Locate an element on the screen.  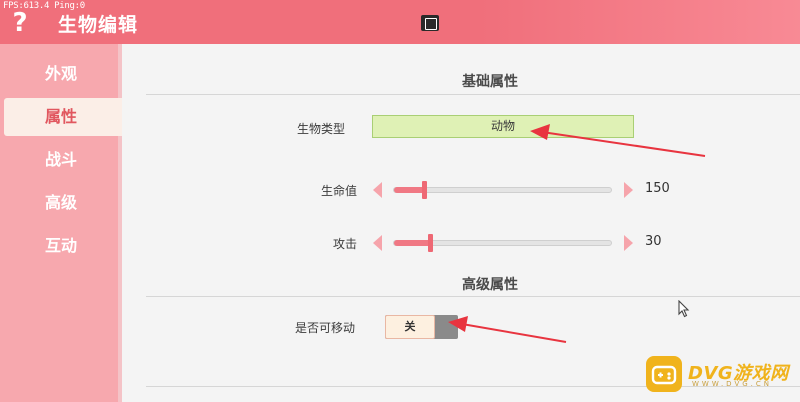
attack-slider-track is located at coordinates (502, 243).